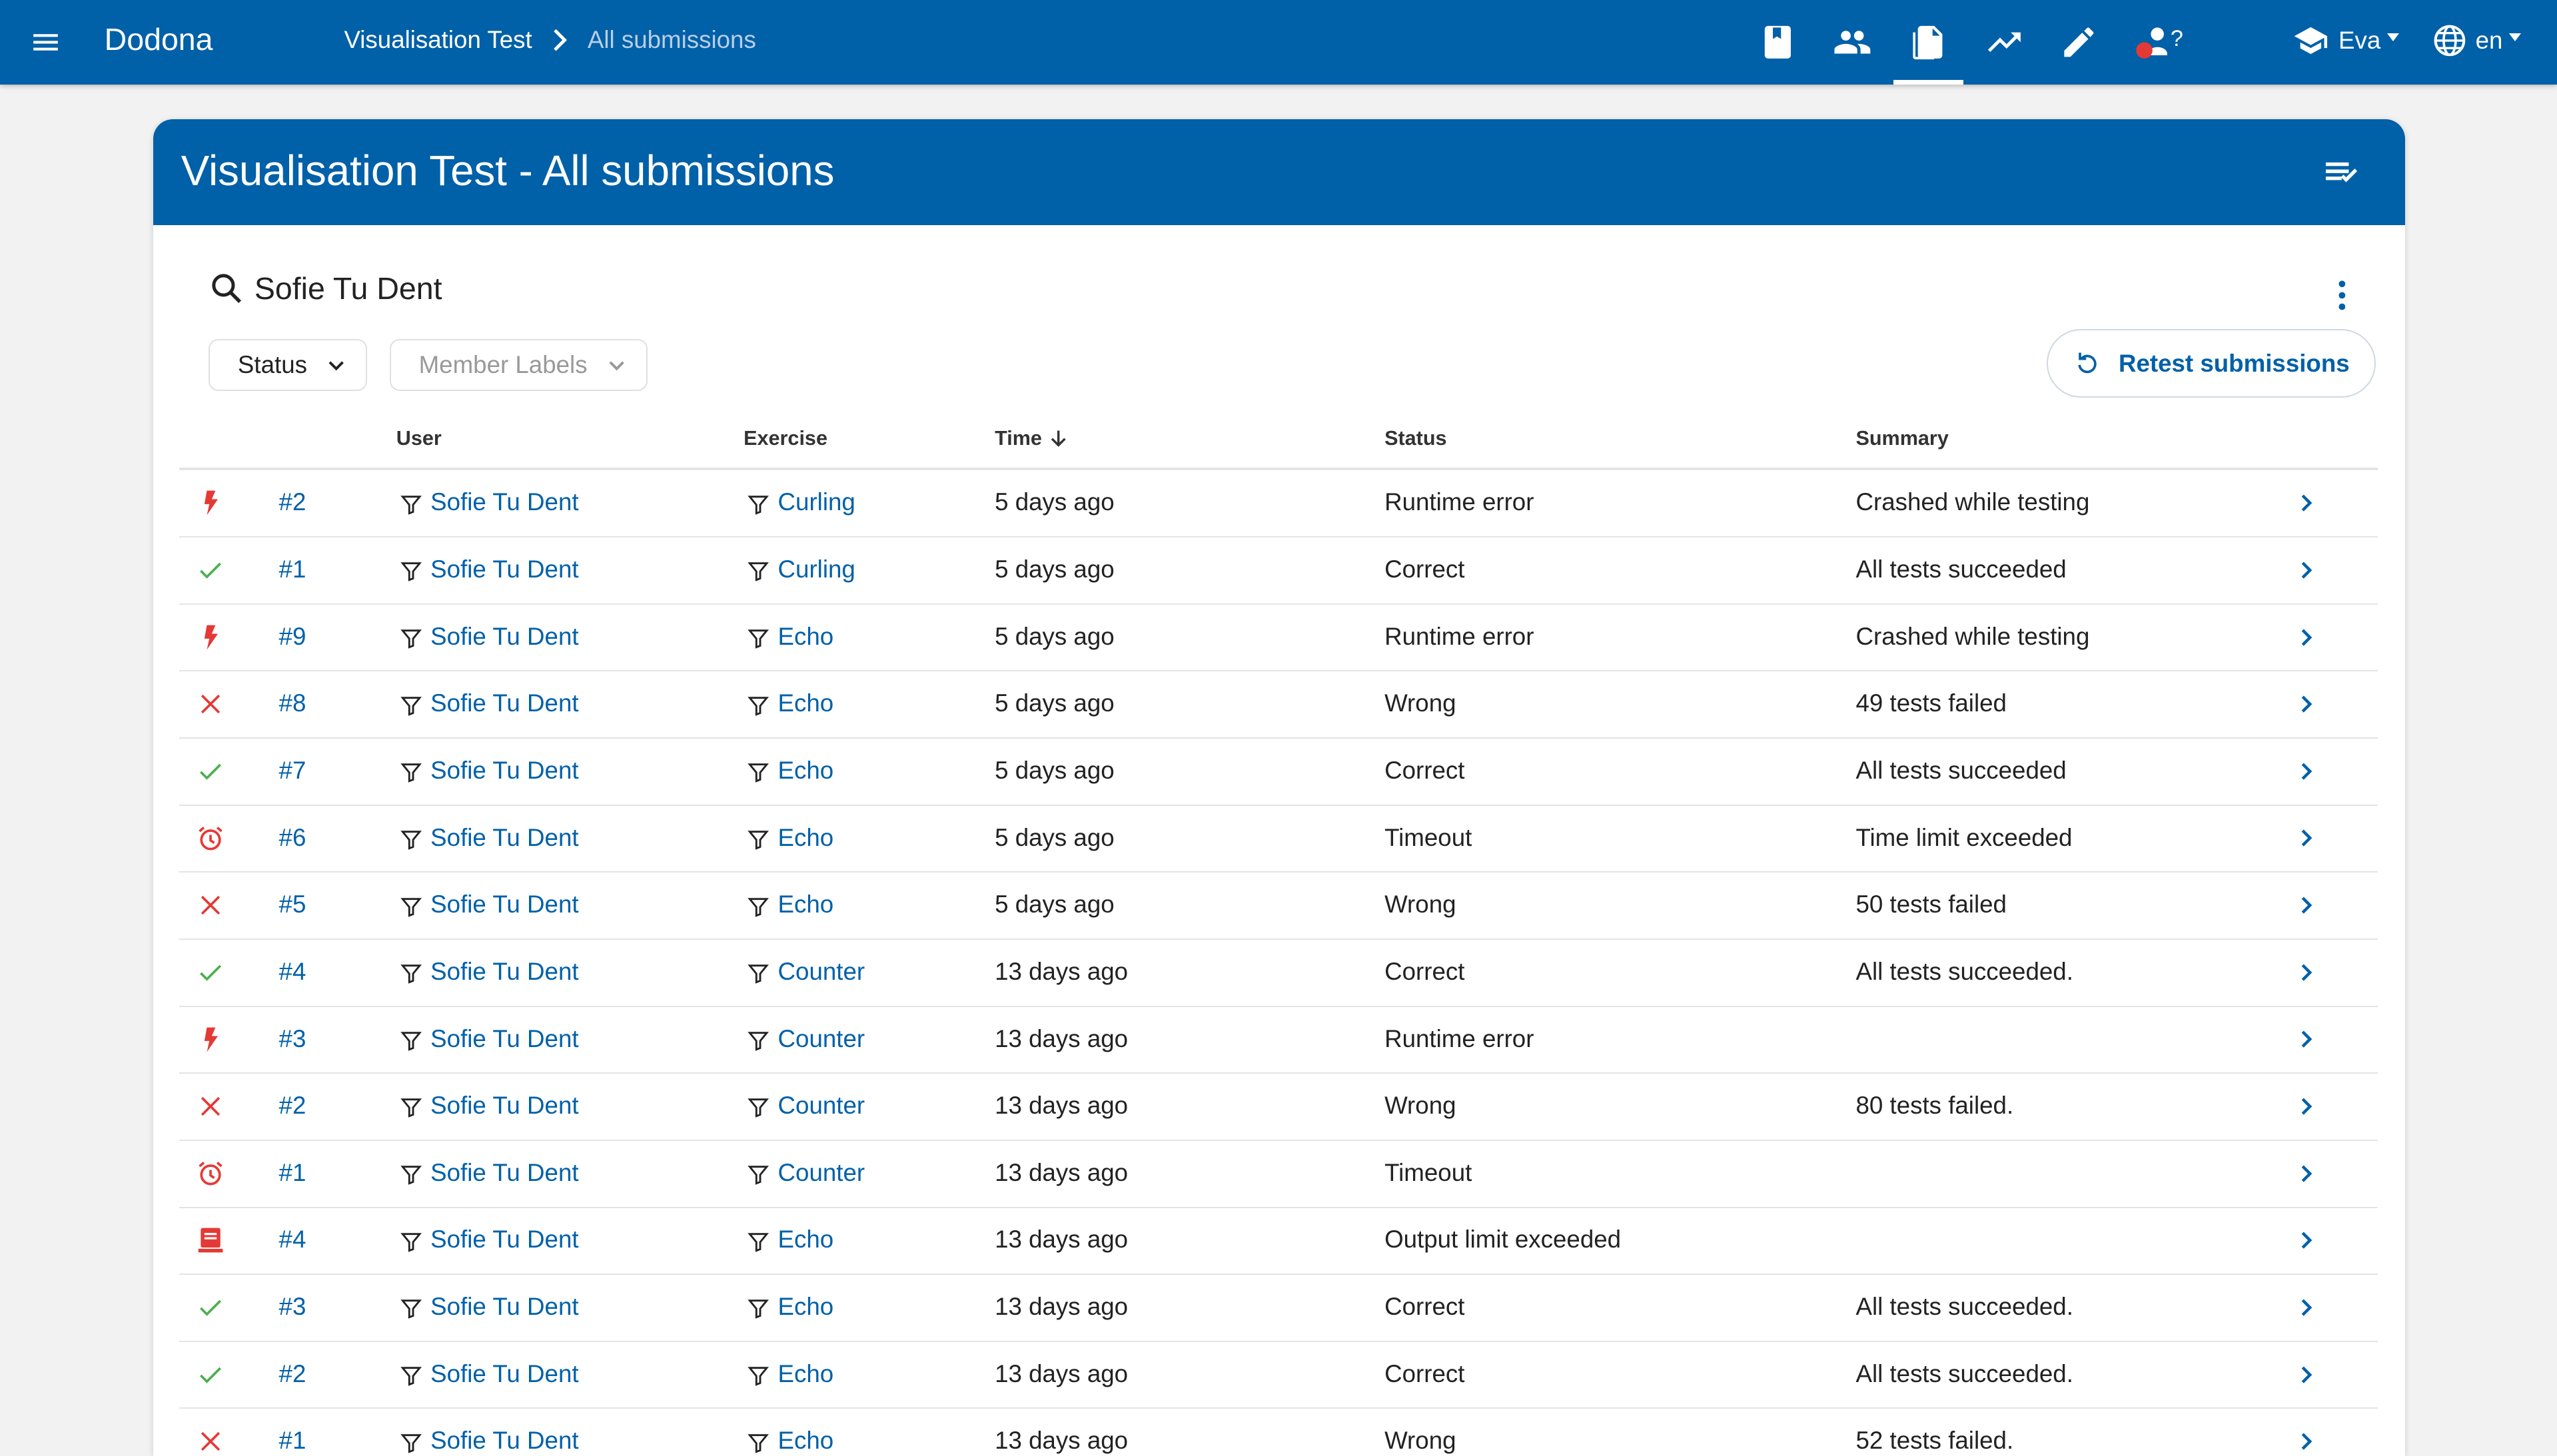 Image resolution: width=2557 pixels, height=1456 pixels. I want to click on status-filter-dropdown: Status, so click(288, 365).